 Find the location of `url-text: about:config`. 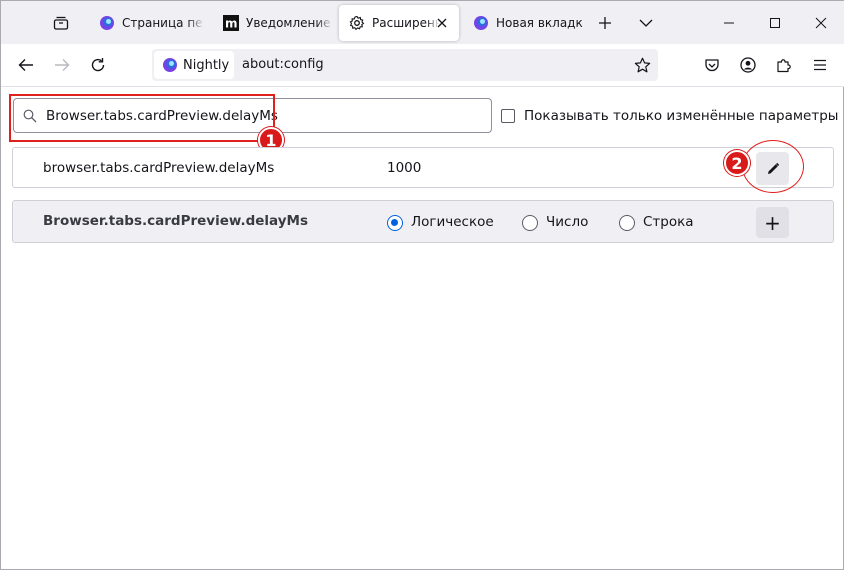

url-text: about:config is located at coordinates (283, 64).